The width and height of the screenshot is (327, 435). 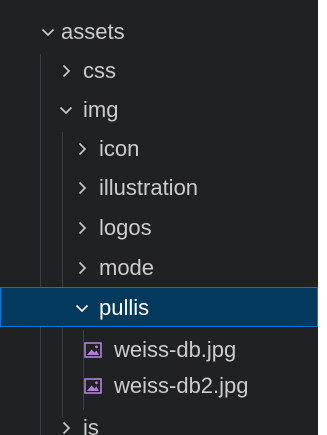 I want to click on tree-item-label: is, so click(x=91, y=425).